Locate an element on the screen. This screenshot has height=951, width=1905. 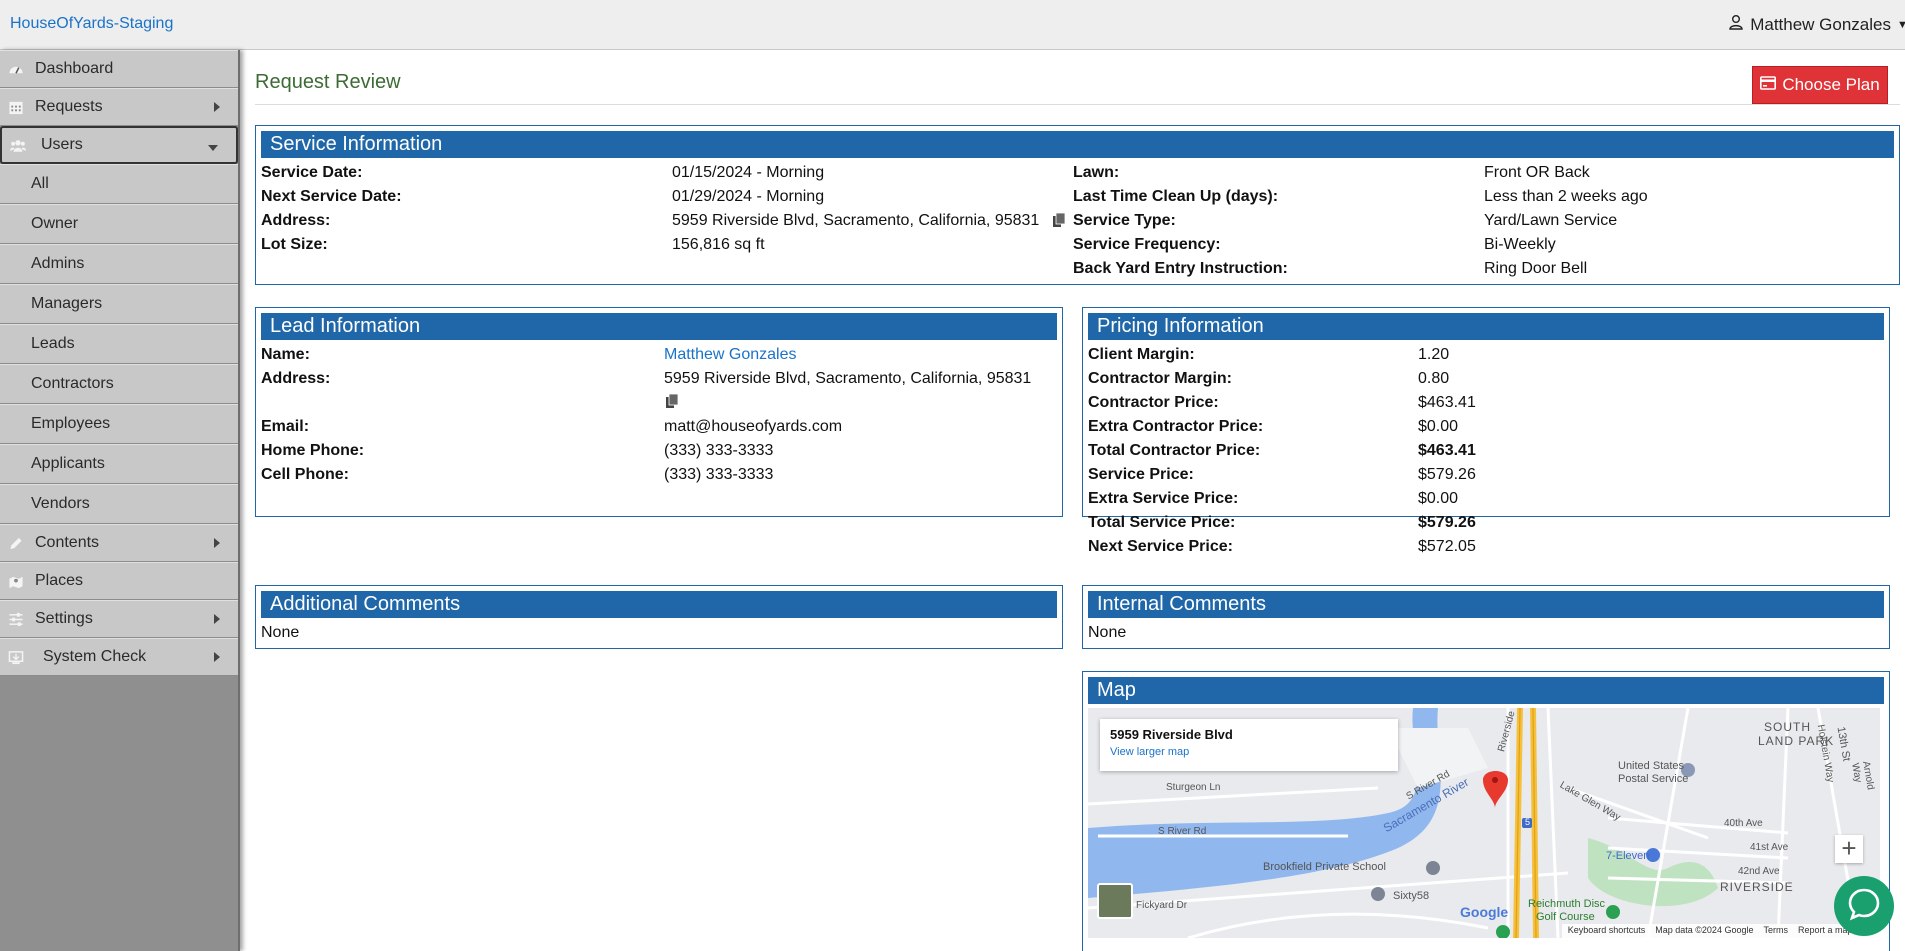
sidebar-item-places: Places is located at coordinates (119, 581).